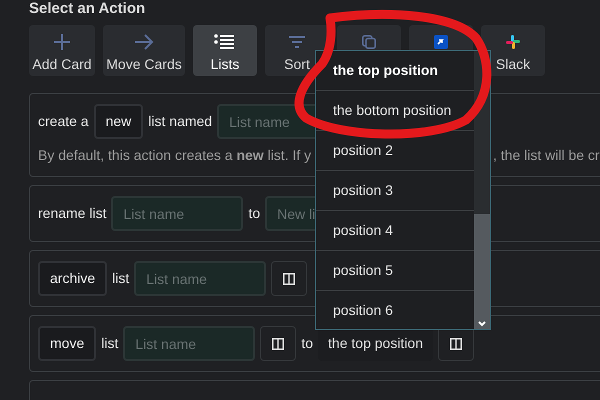 The width and height of the screenshot is (600, 400). What do you see at coordinates (175, 155) in the screenshot?
I see `help-text: By default, this action creates a new list. If y` at bounding box center [175, 155].